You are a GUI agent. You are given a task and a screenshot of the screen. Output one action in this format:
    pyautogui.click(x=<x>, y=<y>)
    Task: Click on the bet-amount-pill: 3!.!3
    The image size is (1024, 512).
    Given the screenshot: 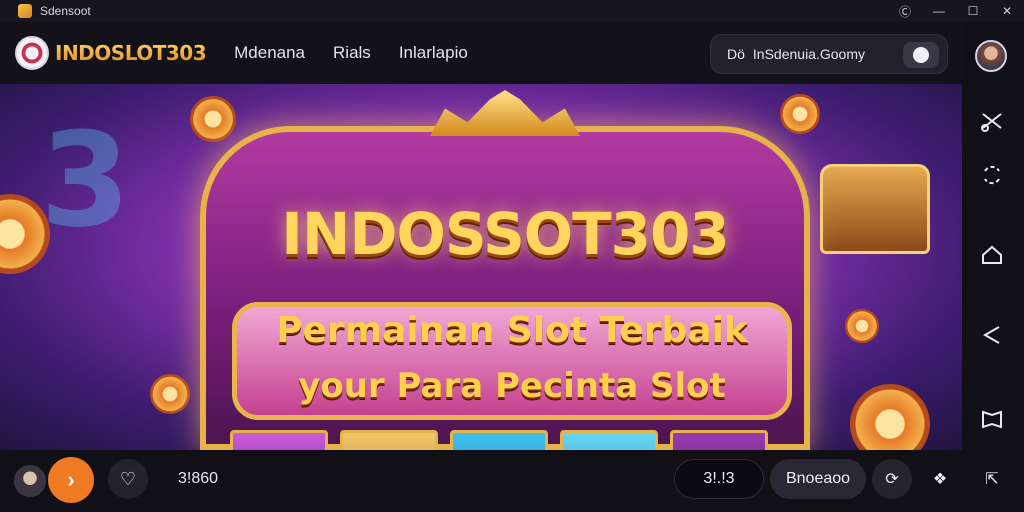 What is the action you would take?
    pyautogui.click(x=719, y=479)
    